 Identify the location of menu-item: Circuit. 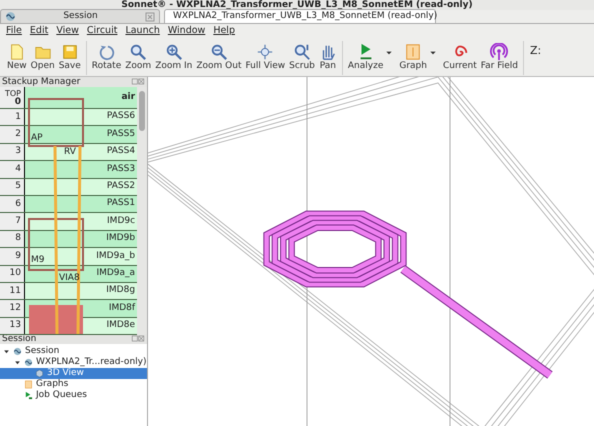
(102, 31).